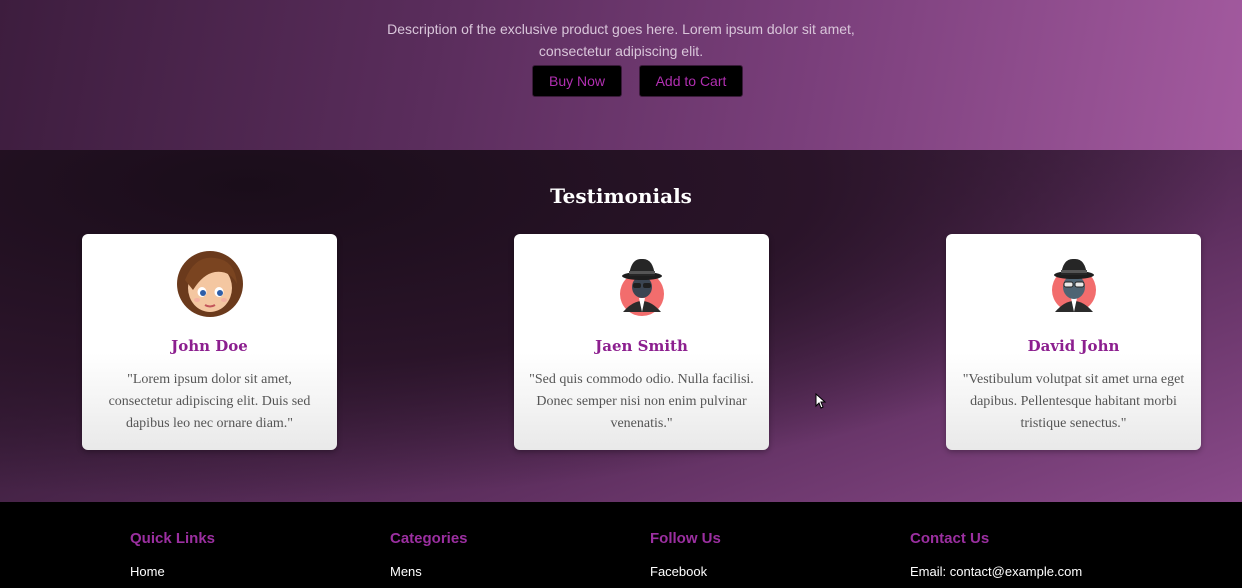 The width and height of the screenshot is (1242, 588). What do you see at coordinates (577, 81) in the screenshot?
I see `buy-now-button: Buy Now` at bounding box center [577, 81].